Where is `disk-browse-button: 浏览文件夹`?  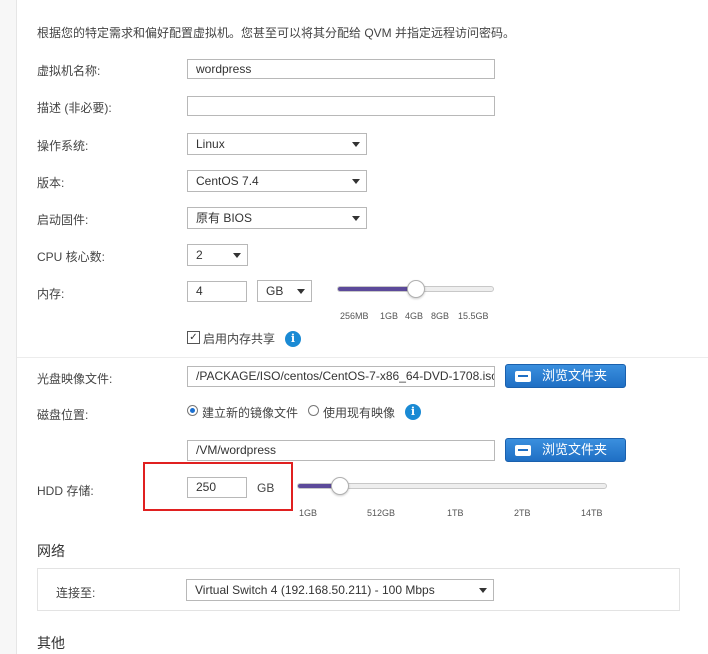
disk-browse-button: 浏览文件夹 is located at coordinates (565, 450).